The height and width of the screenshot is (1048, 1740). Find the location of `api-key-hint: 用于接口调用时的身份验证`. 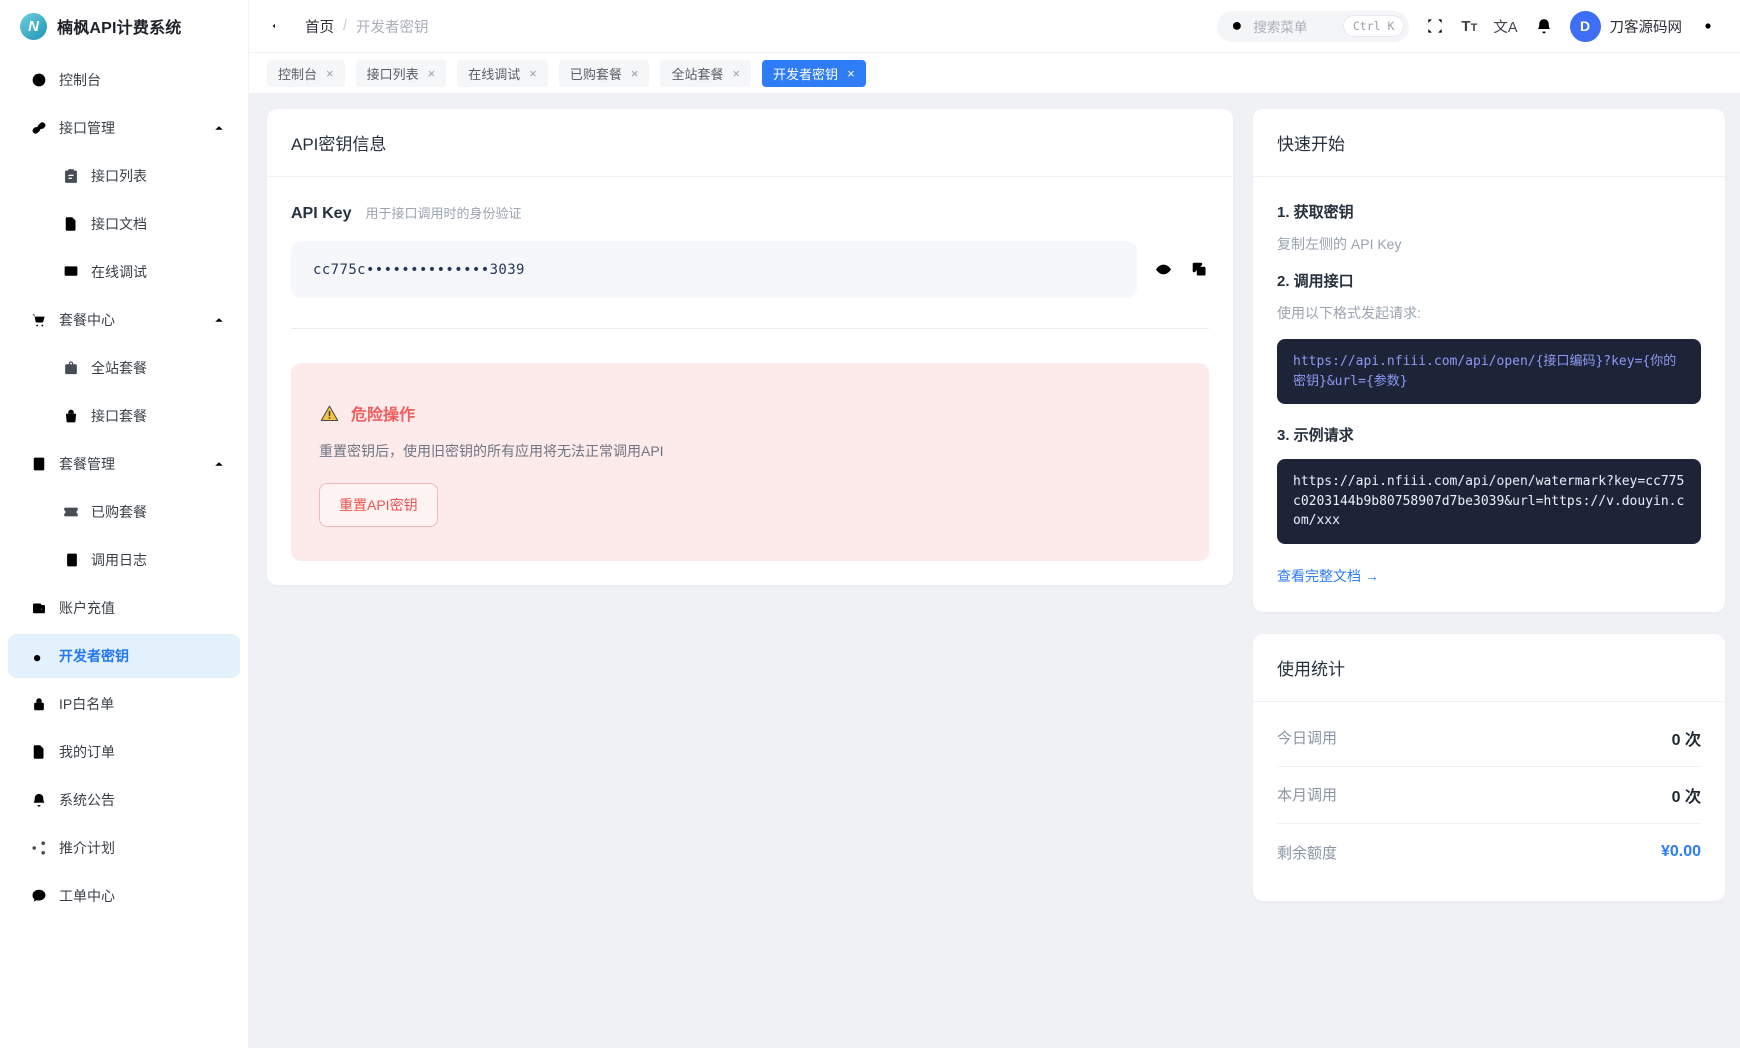

api-key-hint: 用于接口调用时的身份验证 is located at coordinates (443, 213).